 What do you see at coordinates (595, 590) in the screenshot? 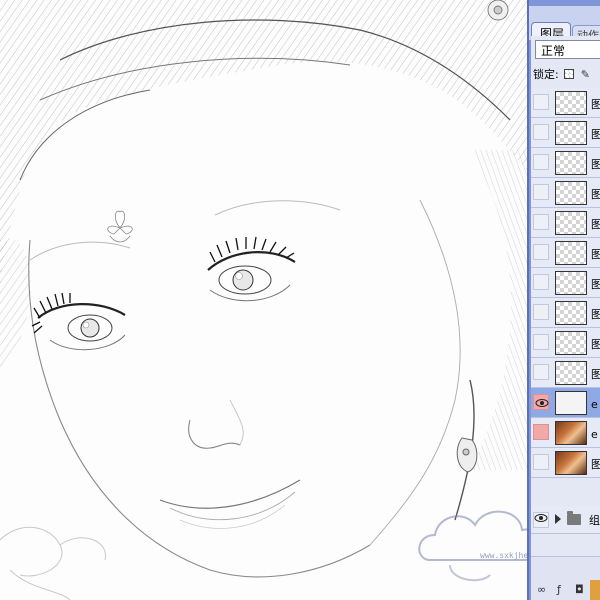
I see `window-corner-accent` at bounding box center [595, 590].